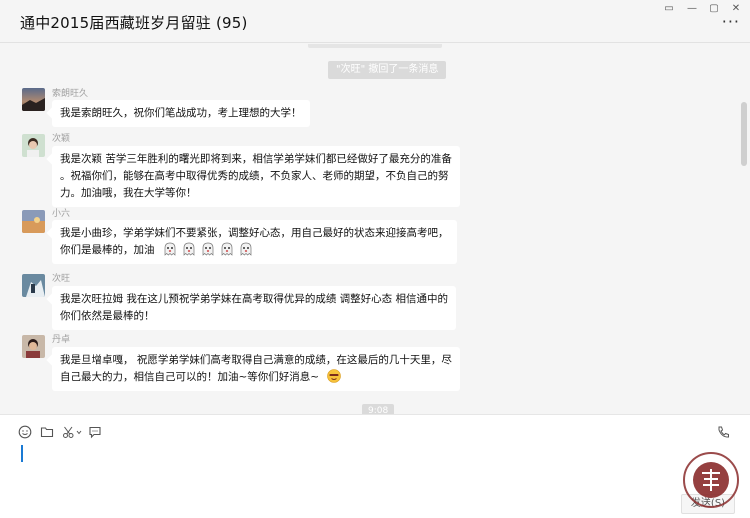 The height and width of the screenshot is (518, 750). I want to click on message-bubble: 我是索朗旺久，祝你们笔战成功，考上理想的大学！, so click(181, 113).